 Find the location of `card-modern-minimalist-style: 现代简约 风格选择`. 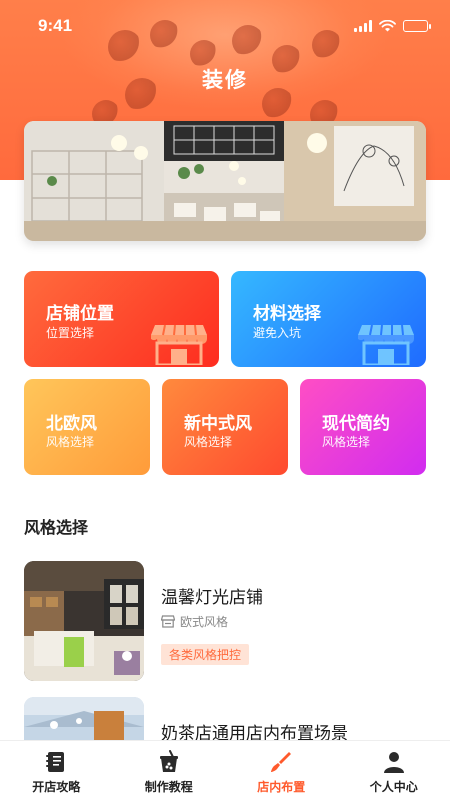

card-modern-minimalist-style: 现代简约 风格选择 is located at coordinates (363, 427).